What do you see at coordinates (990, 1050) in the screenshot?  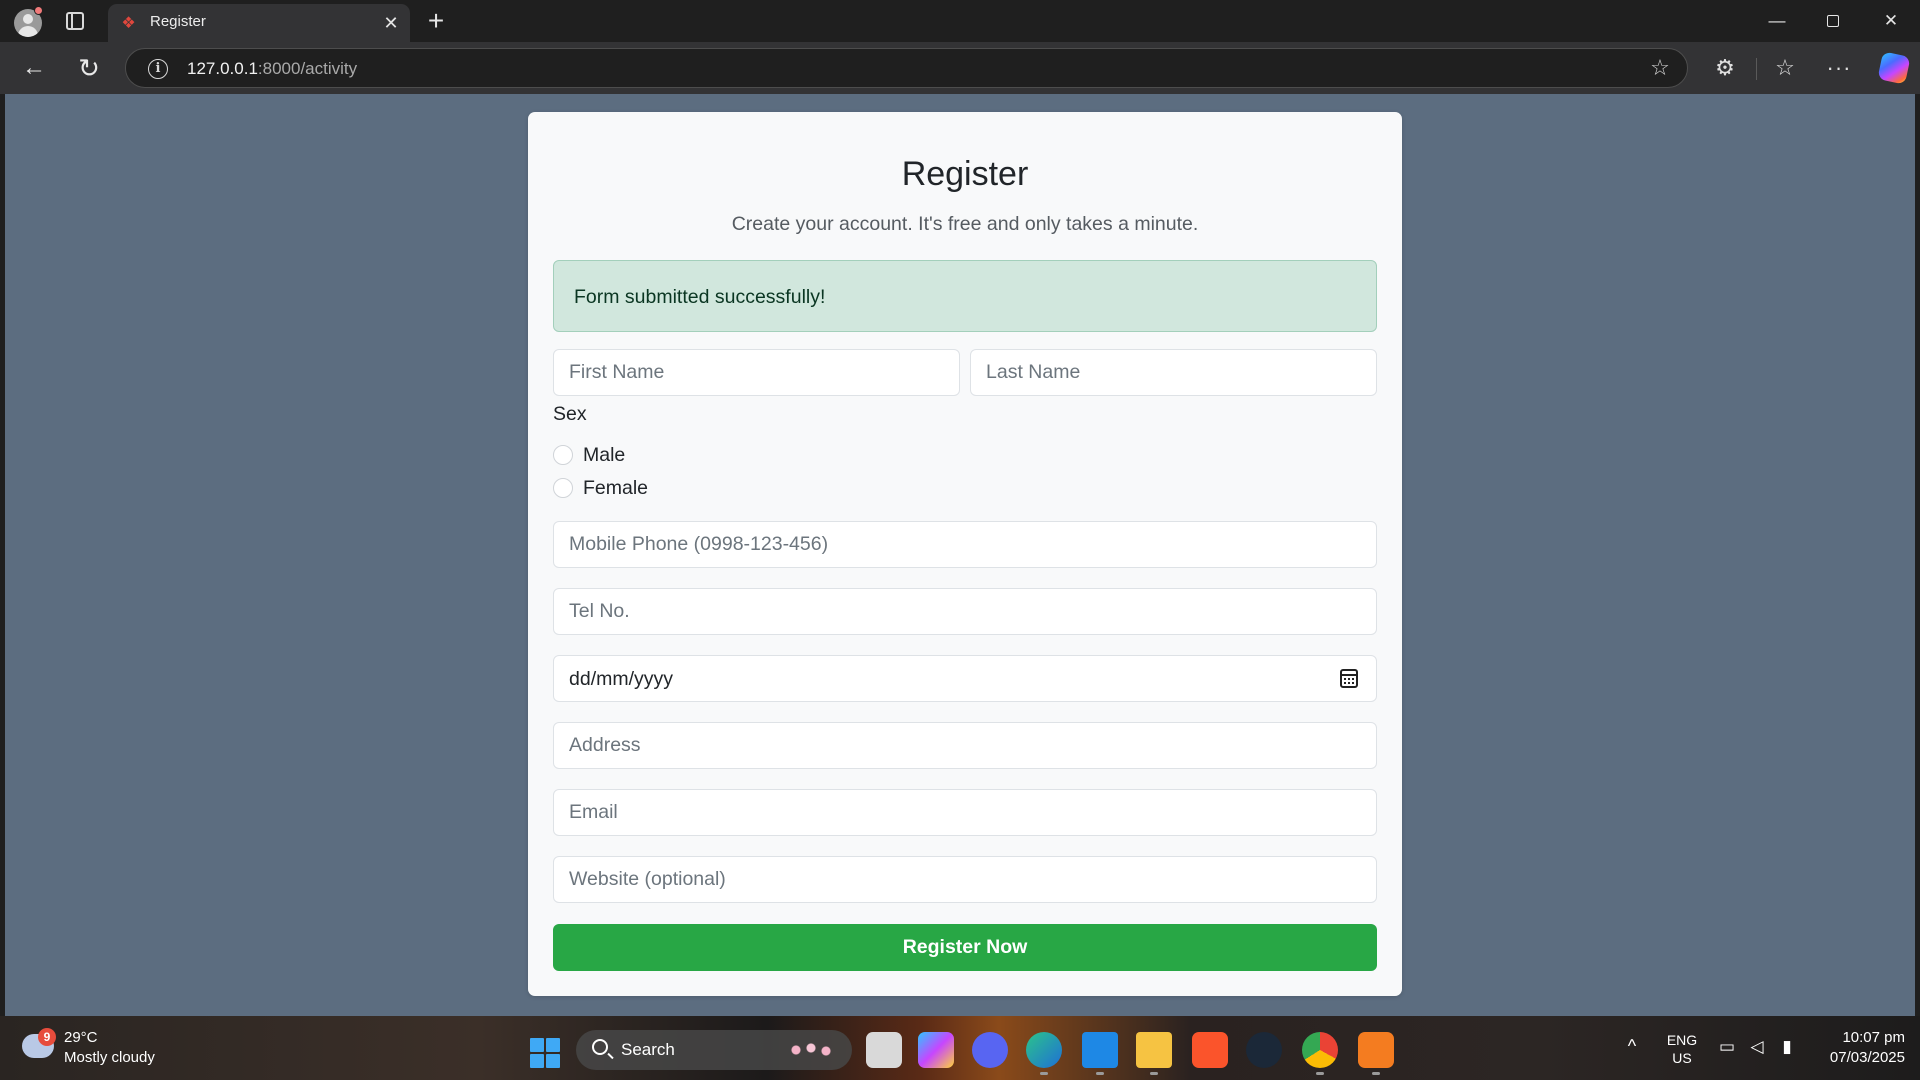 I see `discord-icon` at bounding box center [990, 1050].